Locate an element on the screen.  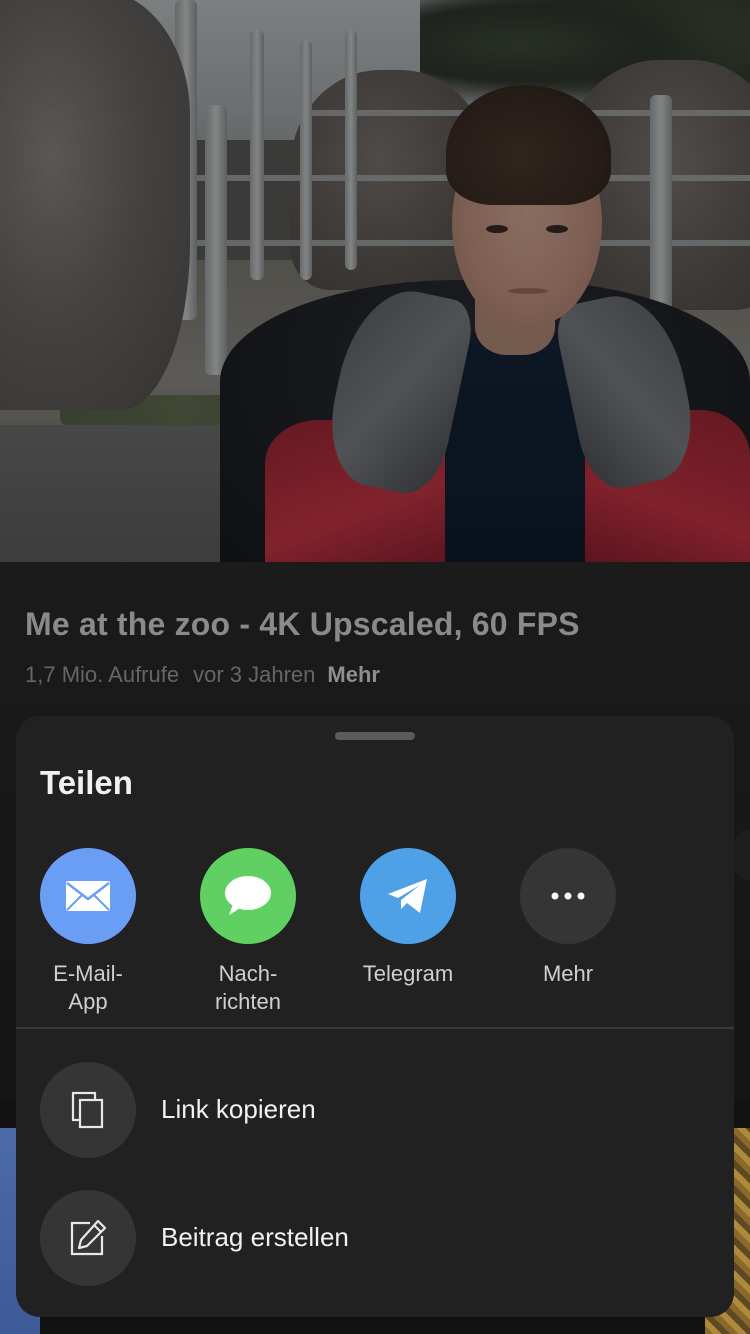
share-app-more: Mehr is located at coordinates (568, 918).